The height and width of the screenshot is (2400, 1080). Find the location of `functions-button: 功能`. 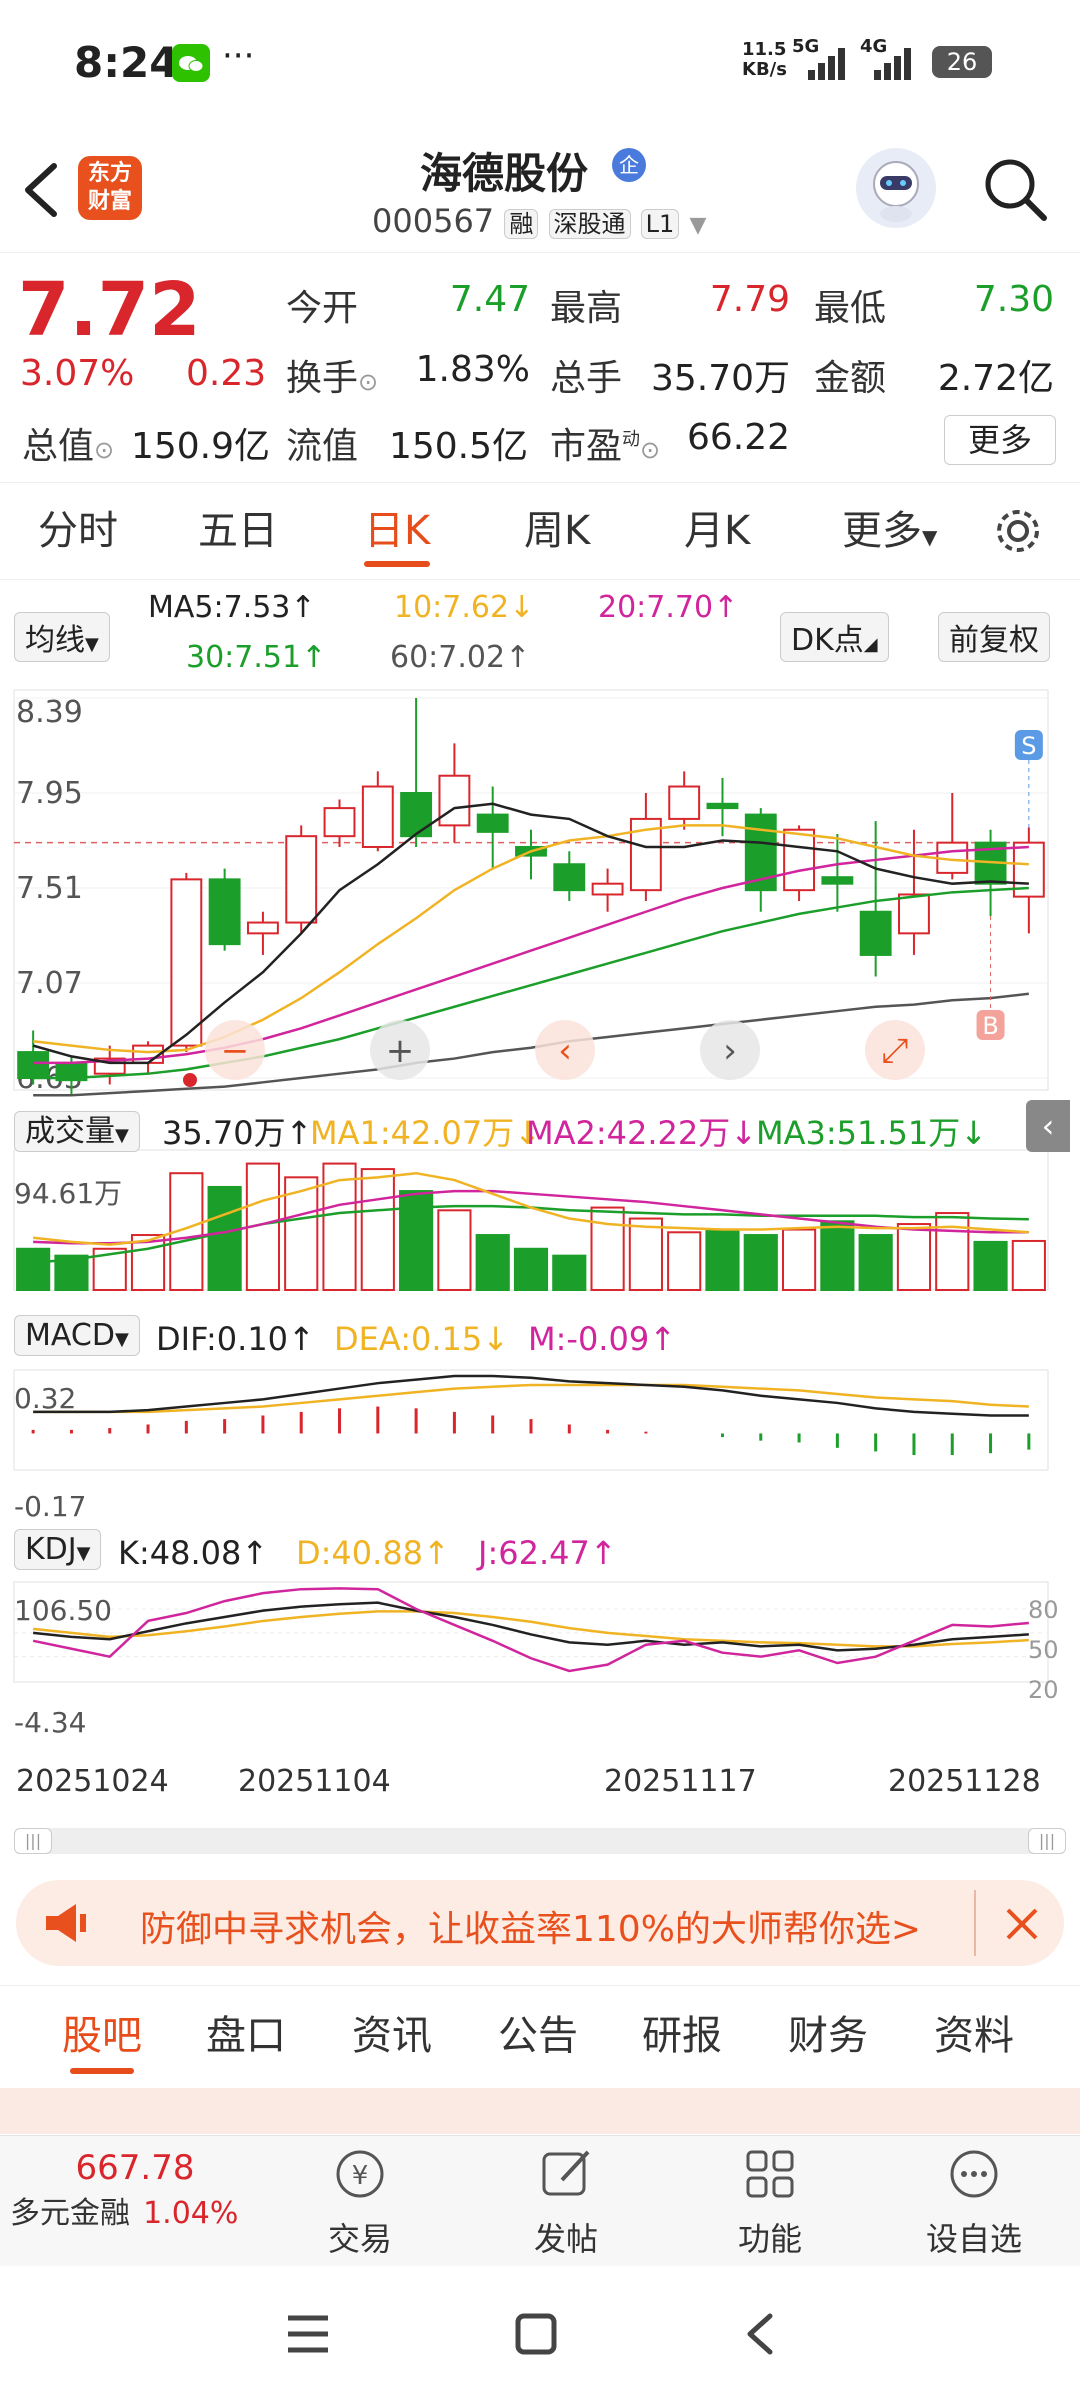

functions-button: 功能 is located at coordinates (770, 2203).